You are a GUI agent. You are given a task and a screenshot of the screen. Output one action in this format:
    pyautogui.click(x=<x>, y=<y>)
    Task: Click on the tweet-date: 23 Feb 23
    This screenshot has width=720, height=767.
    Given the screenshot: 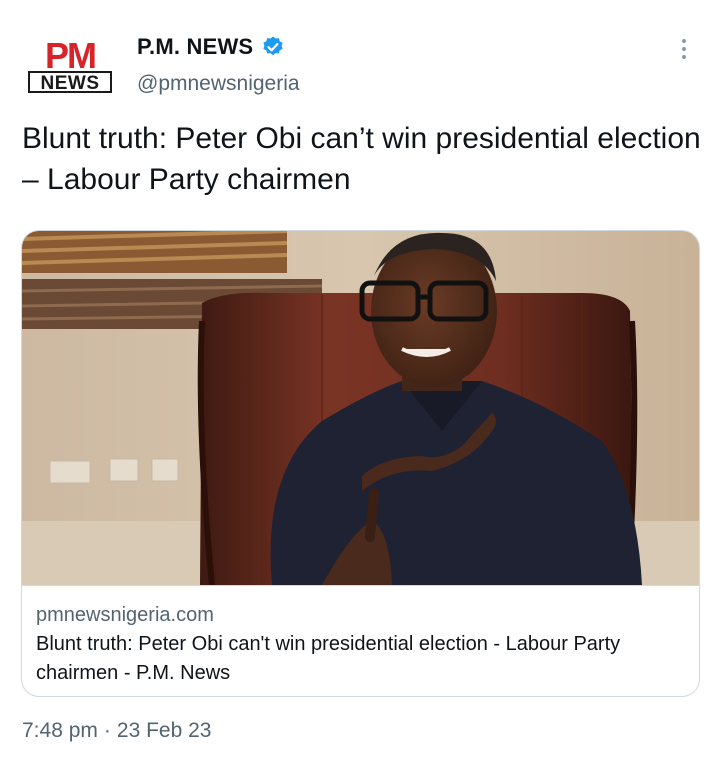 What is the action you would take?
    pyautogui.click(x=164, y=730)
    